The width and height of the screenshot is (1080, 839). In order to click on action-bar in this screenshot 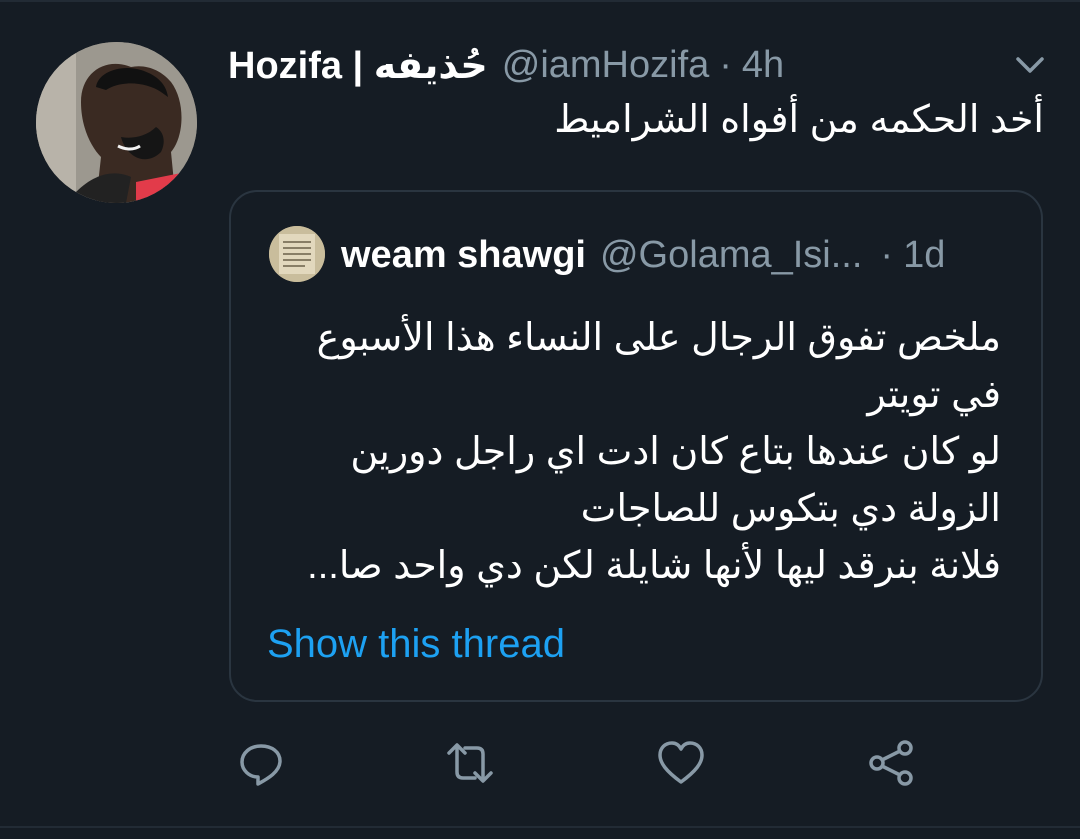, I will do `click(540, 766)`.